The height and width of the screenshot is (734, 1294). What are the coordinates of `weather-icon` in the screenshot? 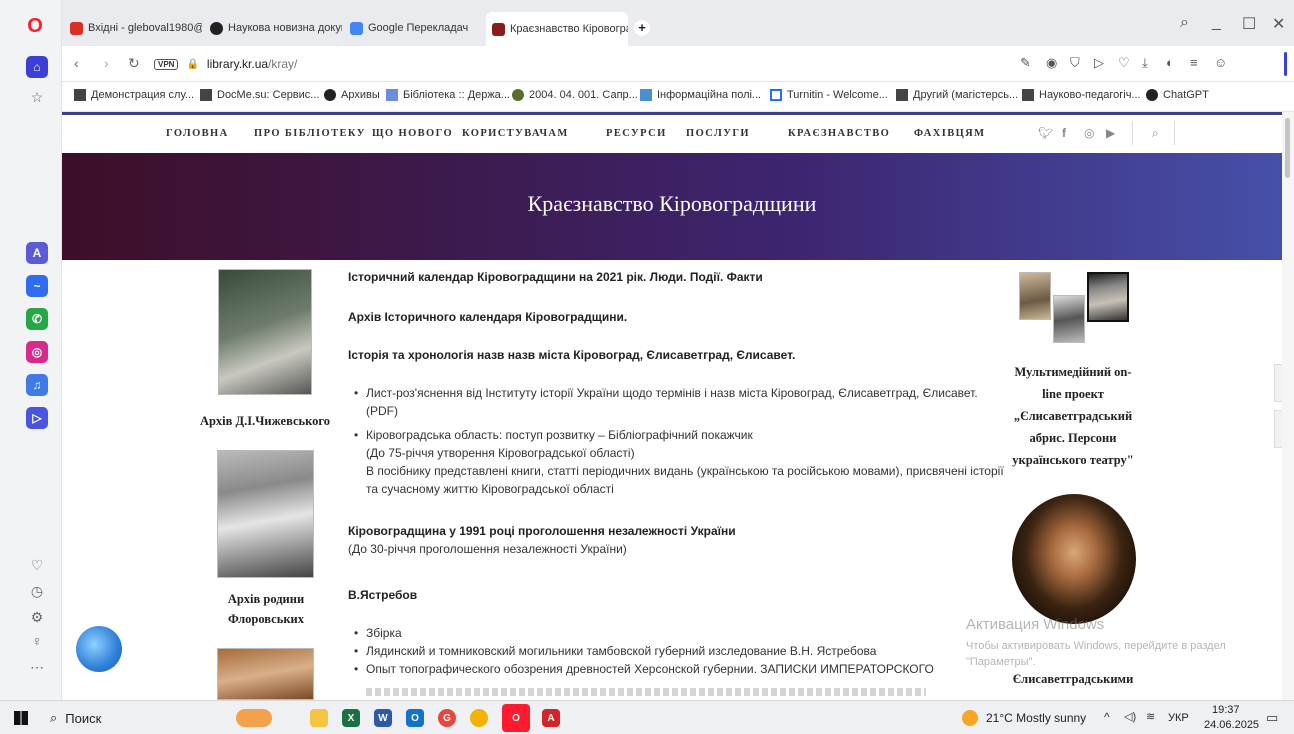 It's located at (970, 718).